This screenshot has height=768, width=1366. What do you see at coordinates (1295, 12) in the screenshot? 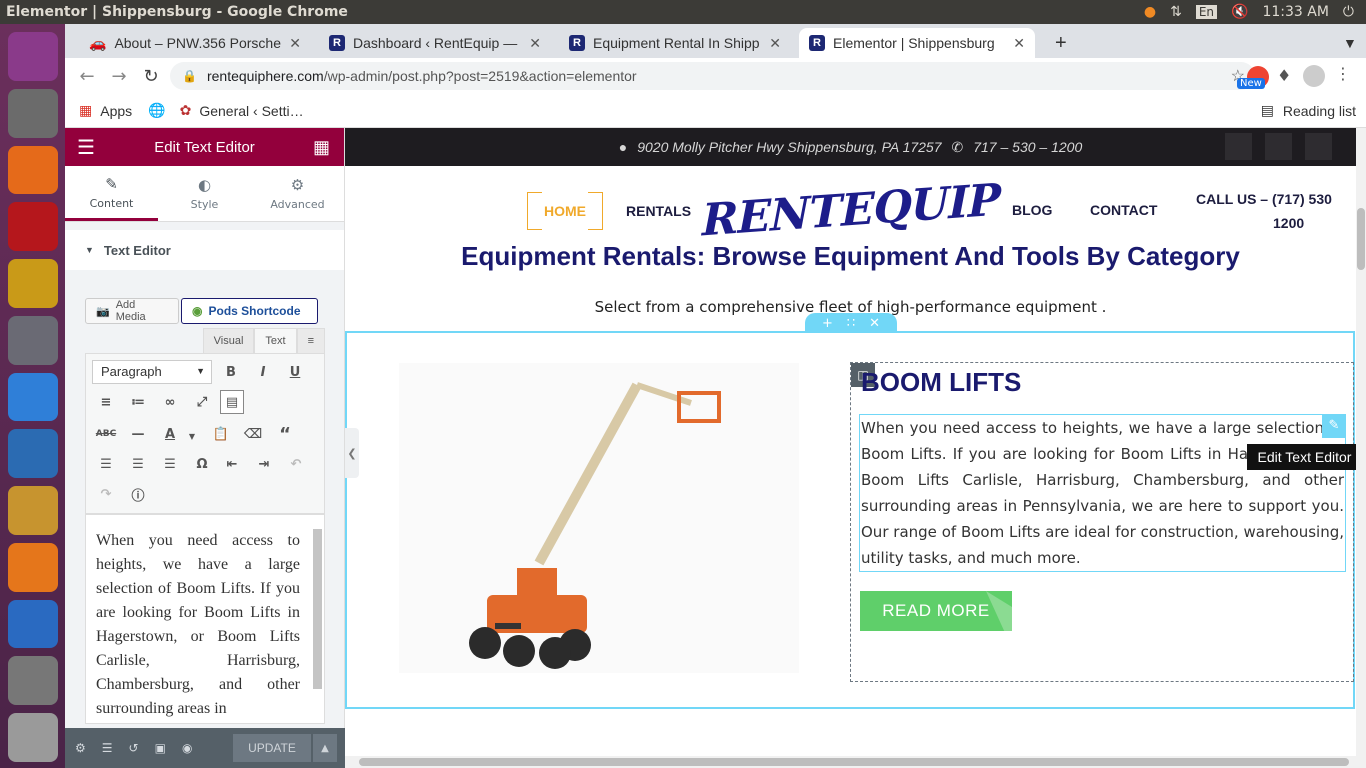
I see `clock: 11:33 AM` at bounding box center [1295, 12].